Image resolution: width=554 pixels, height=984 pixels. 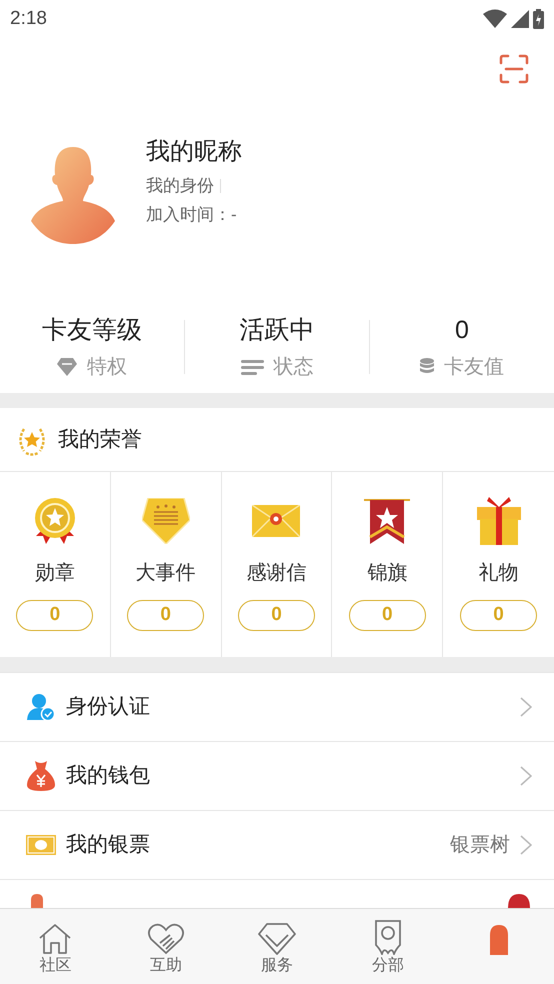 I want to click on money-bag-icon, so click(x=41, y=776).